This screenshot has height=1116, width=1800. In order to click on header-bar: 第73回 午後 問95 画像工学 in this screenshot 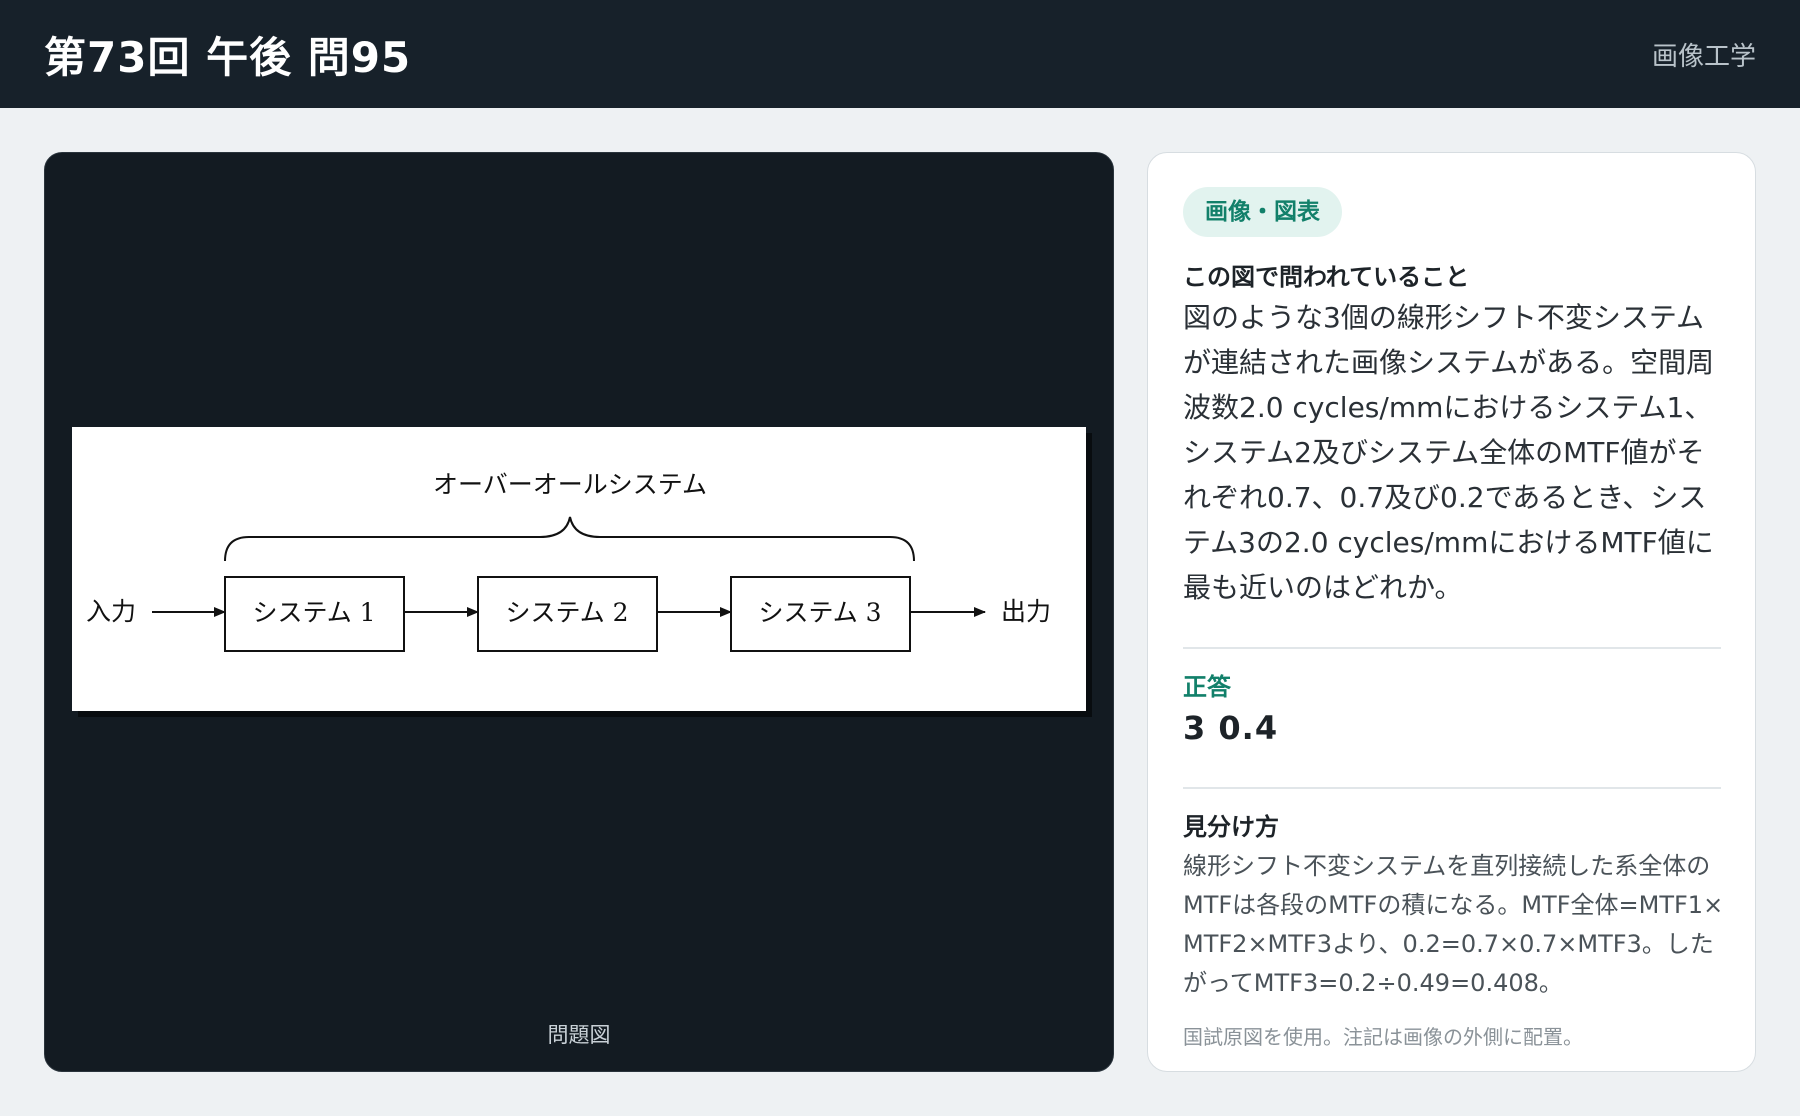, I will do `click(900, 54)`.